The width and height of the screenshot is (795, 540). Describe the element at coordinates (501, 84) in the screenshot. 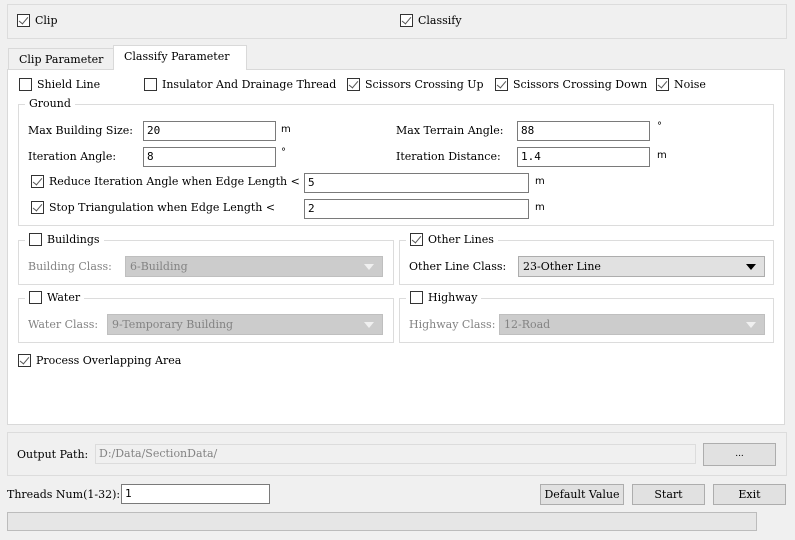

I see `scissors-down-checkbox-box` at that location.